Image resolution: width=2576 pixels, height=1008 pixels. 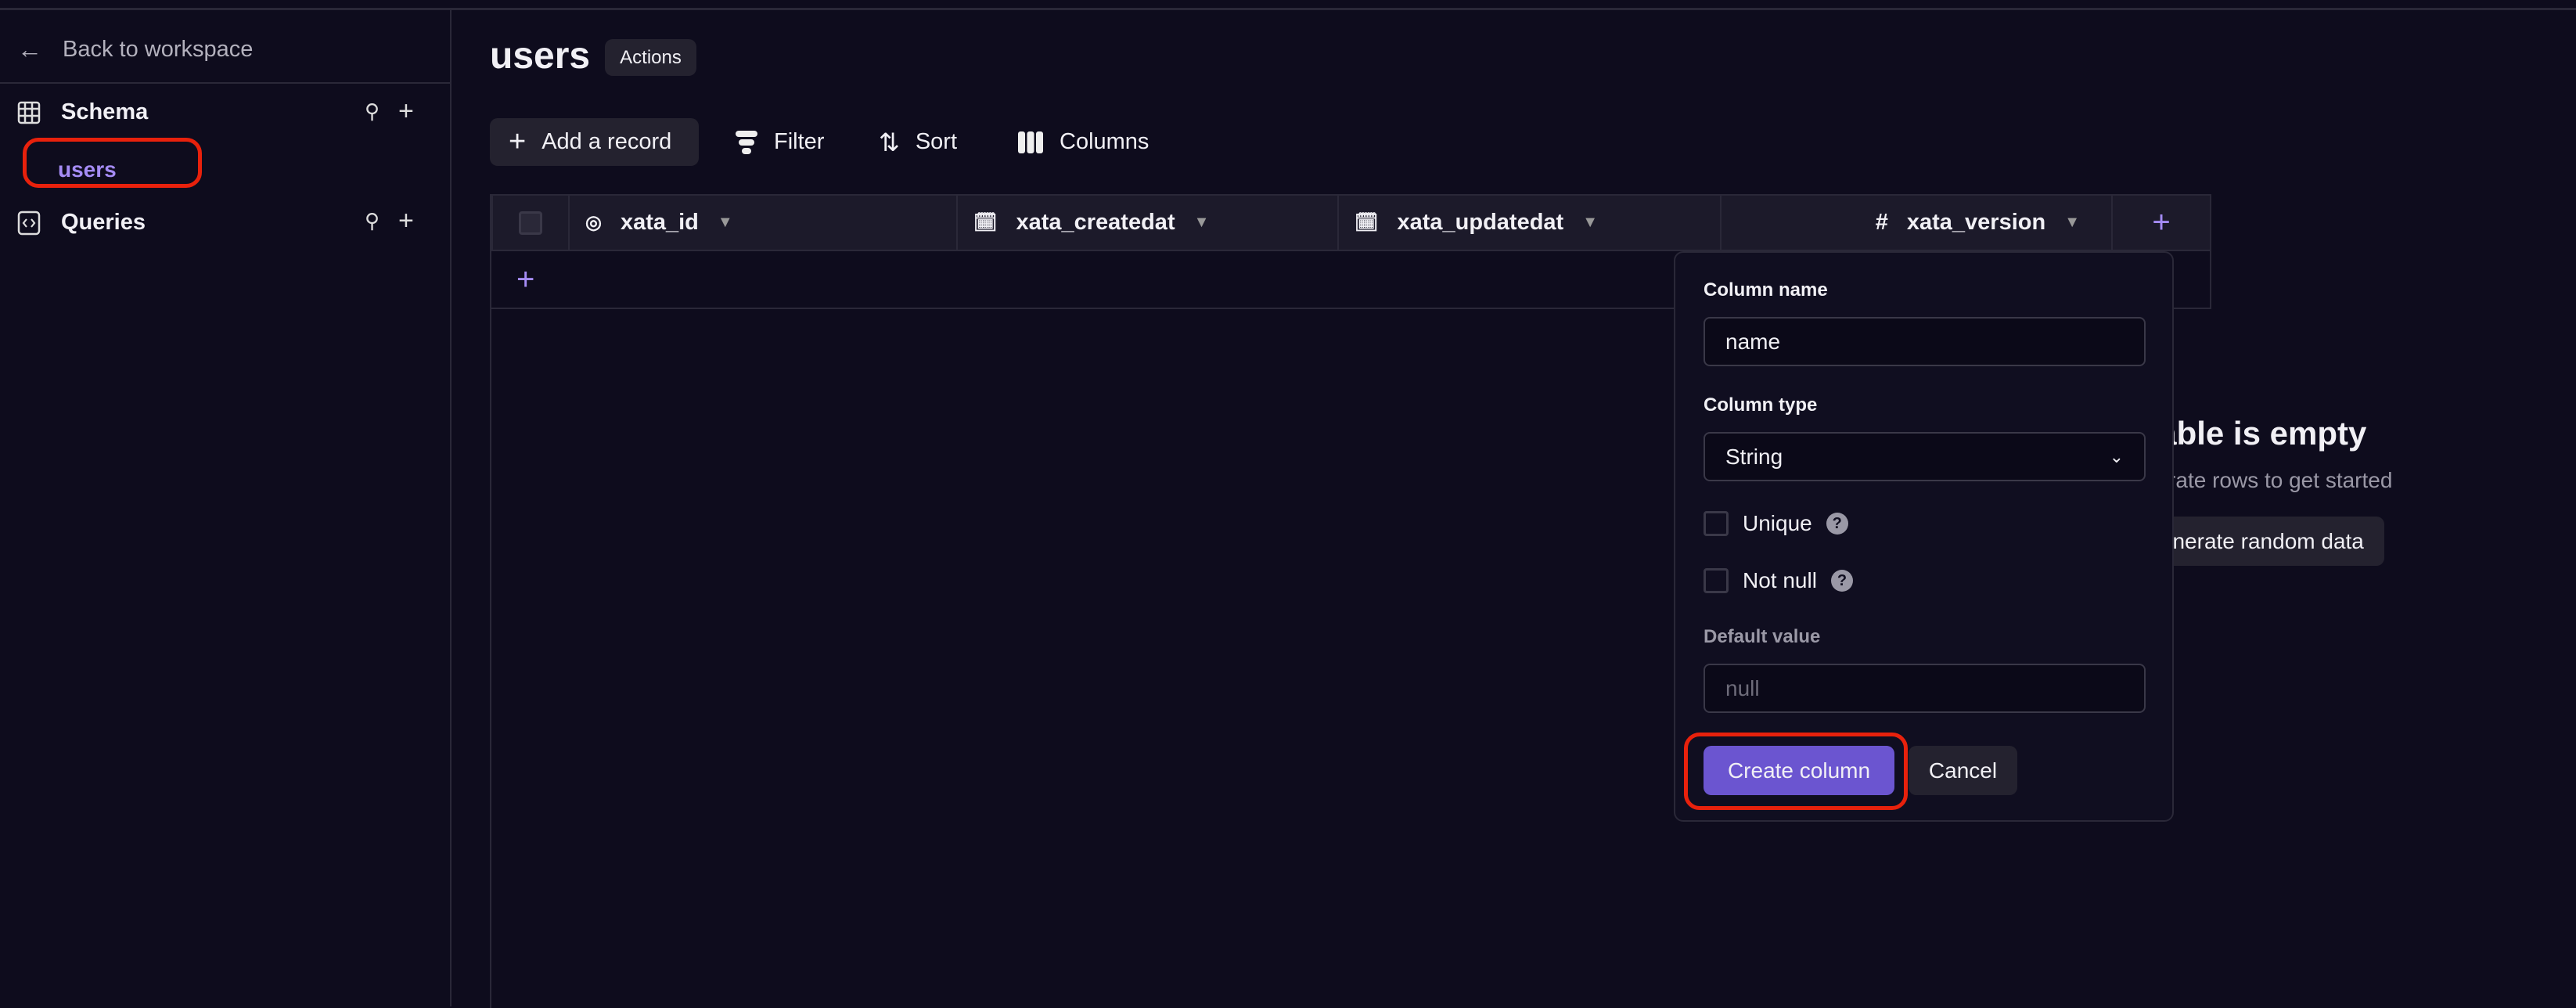 I want to click on sidebar-divider, so click(x=226, y=83).